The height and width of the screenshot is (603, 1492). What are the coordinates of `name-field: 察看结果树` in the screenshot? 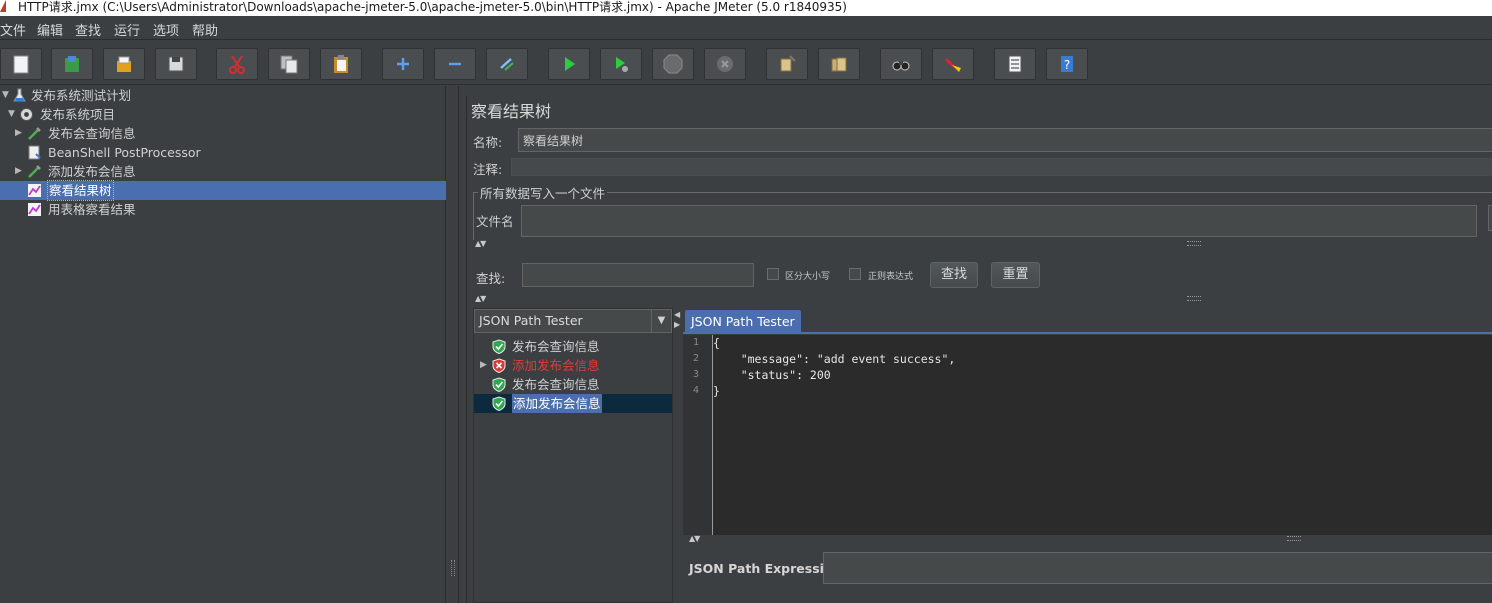 It's located at (1005, 140).